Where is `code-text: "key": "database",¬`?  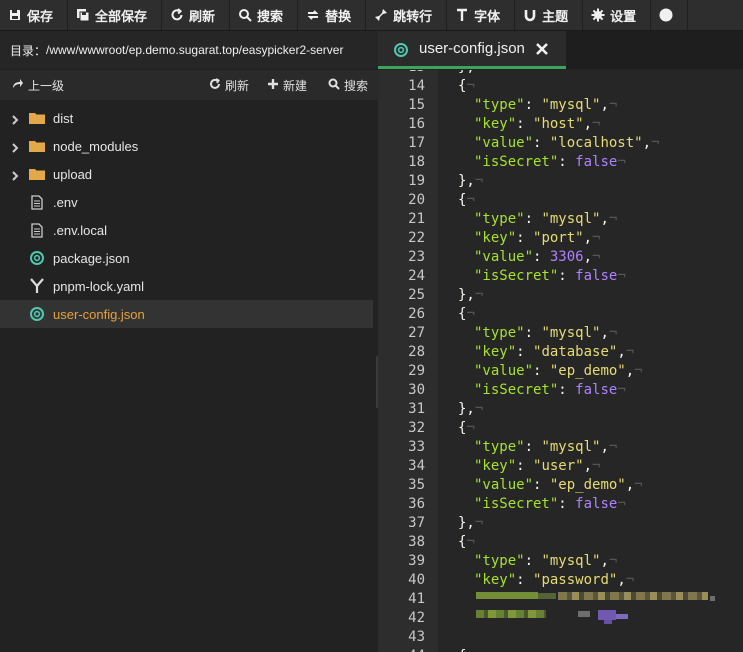
code-text: "key": "database",¬ is located at coordinates (554, 352).